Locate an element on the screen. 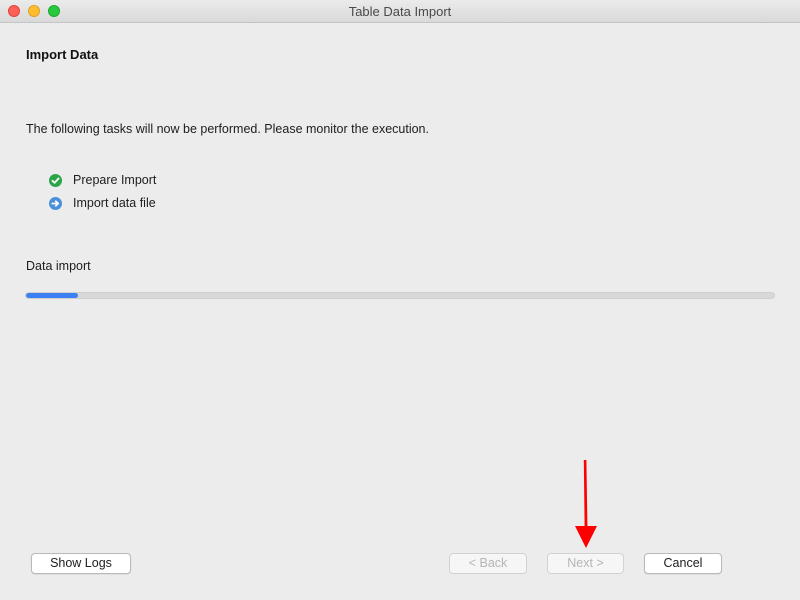  next-button: Next > is located at coordinates (585, 563).